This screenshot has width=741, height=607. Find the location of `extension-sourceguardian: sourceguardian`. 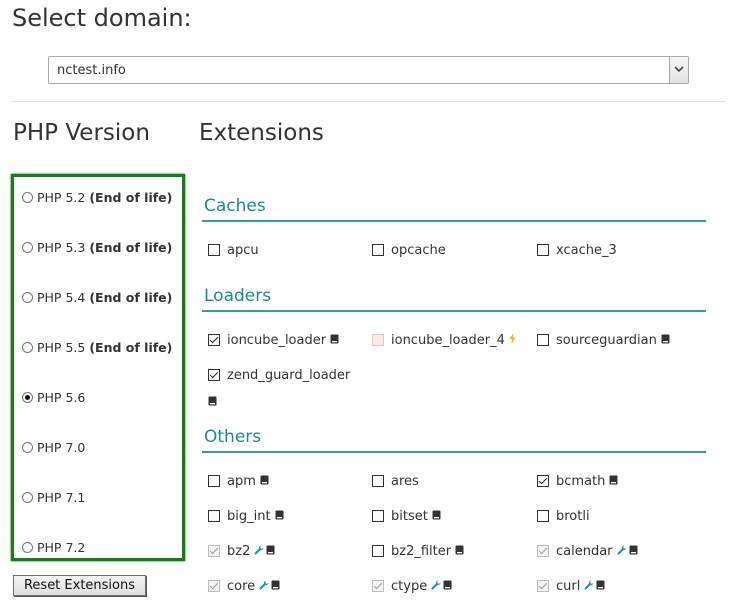

extension-sourceguardian: sourceguardian is located at coordinates (603, 340).